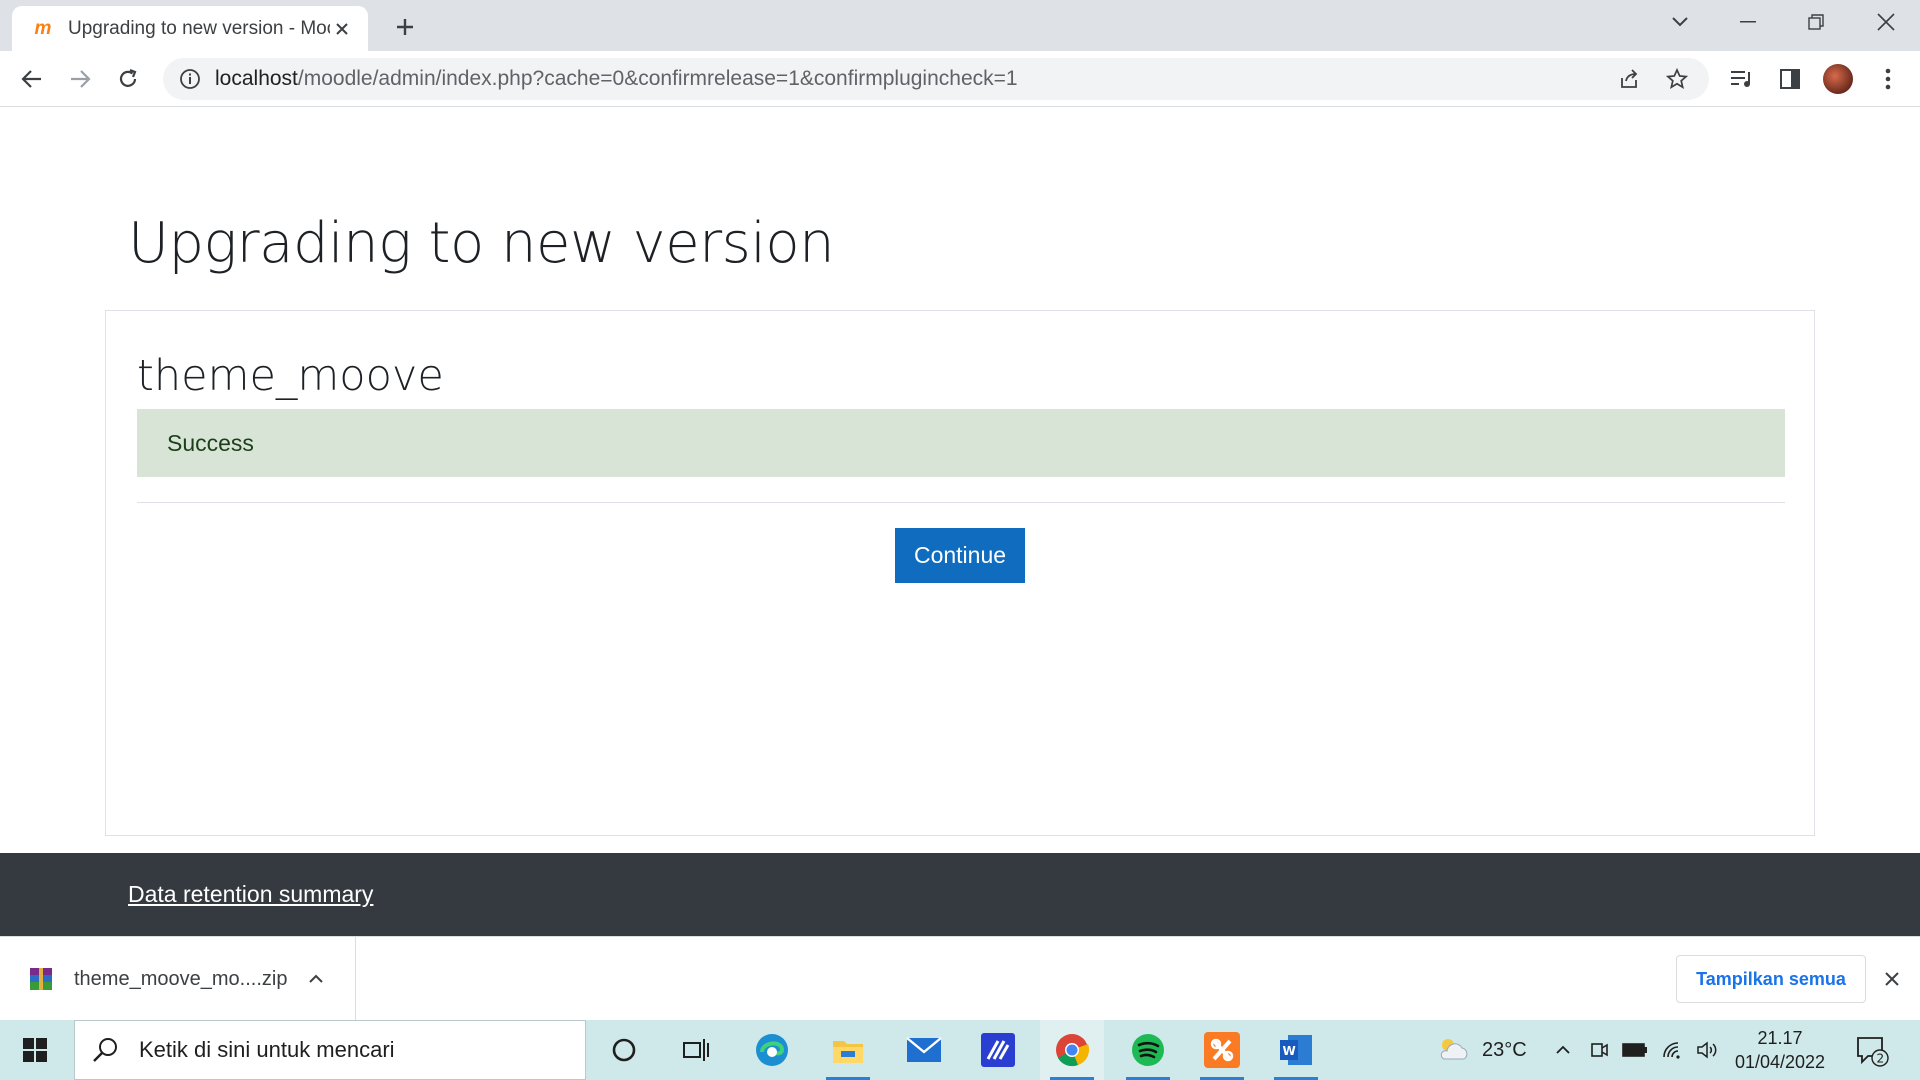 The height and width of the screenshot is (1080, 1920). I want to click on search-placeholder: Ketik di sini untuk mencari, so click(267, 1049).